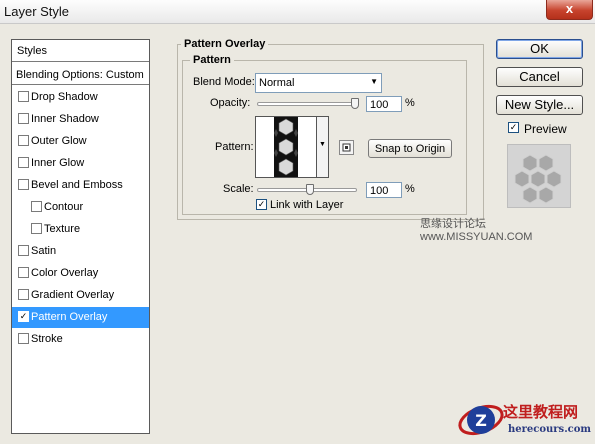  Describe the element at coordinates (32, 51) in the screenshot. I see `styles-header-label: Styles` at that location.